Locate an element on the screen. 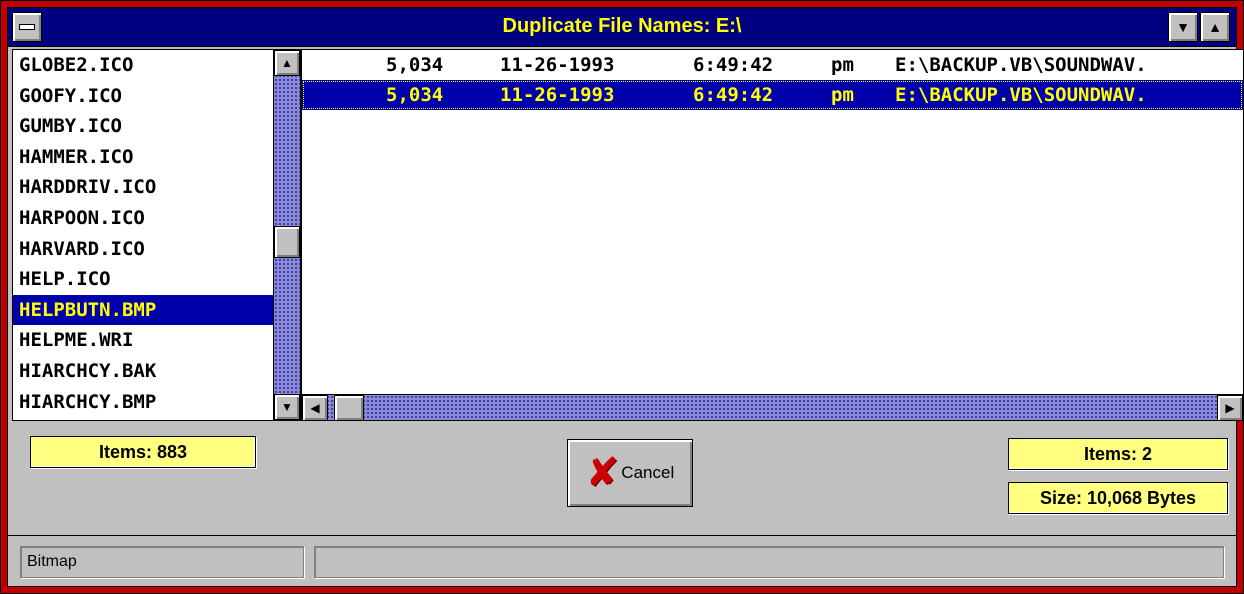 The height and width of the screenshot is (594, 1244). status-bar: Bitmap is located at coordinates (622, 560).